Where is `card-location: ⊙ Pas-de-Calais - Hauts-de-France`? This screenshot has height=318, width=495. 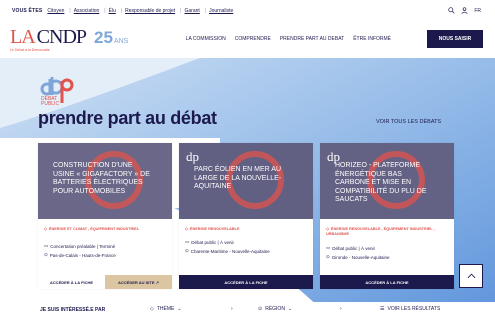 card-location: ⊙ Pas-de-Calais - Hauts-de-France is located at coordinates (80, 255).